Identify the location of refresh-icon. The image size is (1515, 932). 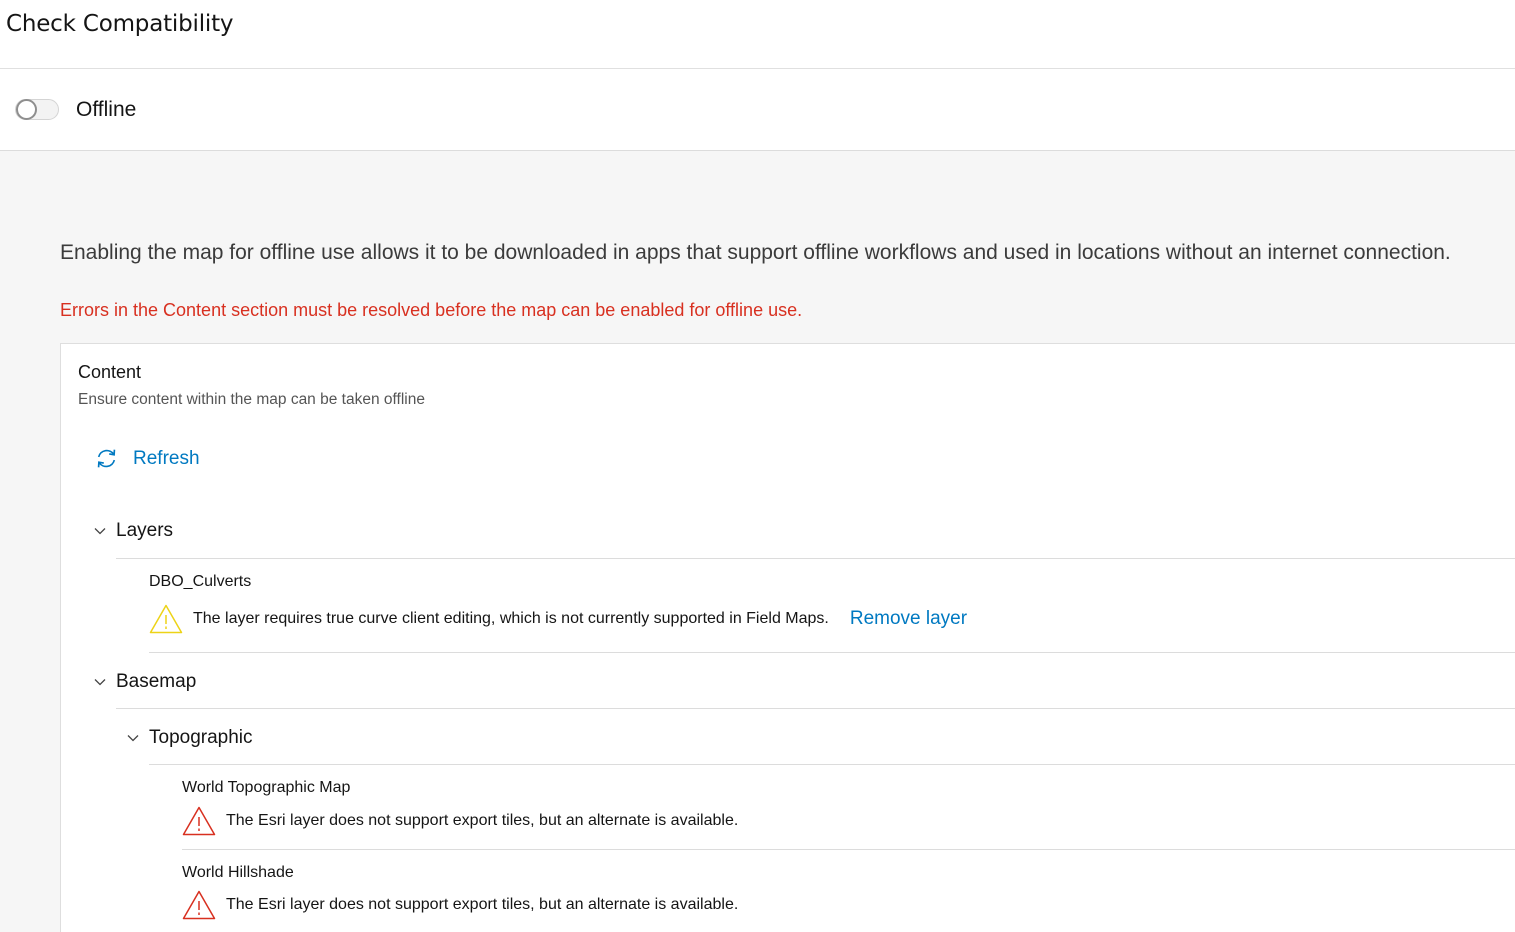
(106, 458).